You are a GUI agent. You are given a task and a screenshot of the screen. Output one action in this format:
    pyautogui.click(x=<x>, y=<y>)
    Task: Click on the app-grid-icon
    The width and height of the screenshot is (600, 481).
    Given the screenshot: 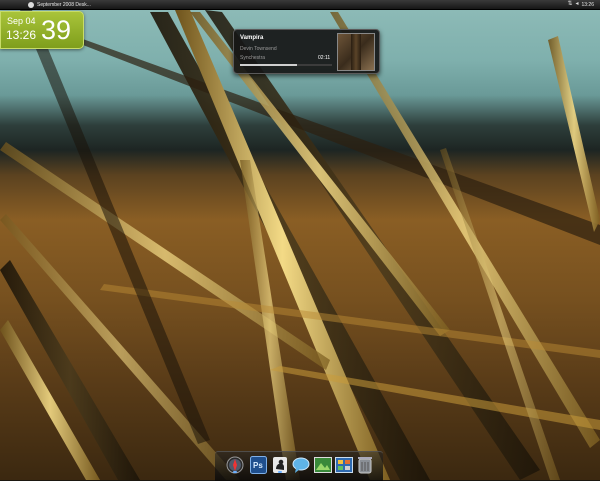 What is the action you would take?
    pyautogui.click(x=344, y=465)
    